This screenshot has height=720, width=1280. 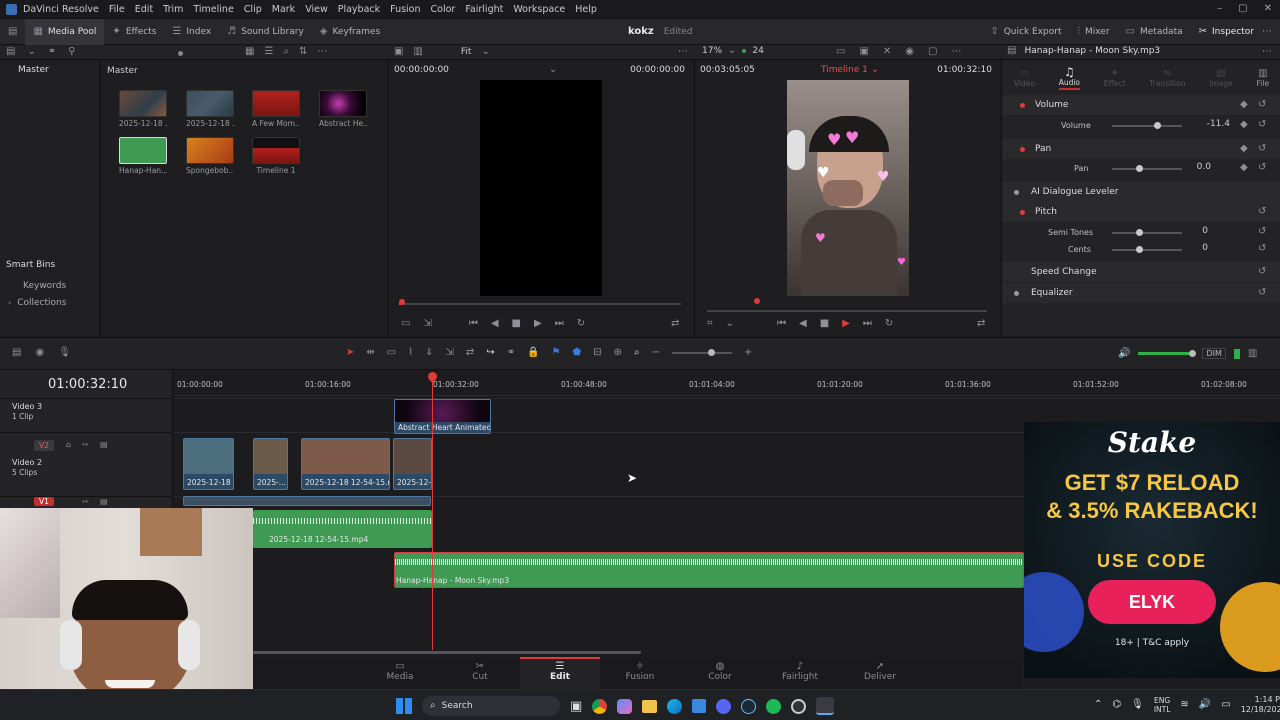 I want to click on insert-clip-icon: ⇓, so click(x=429, y=353).